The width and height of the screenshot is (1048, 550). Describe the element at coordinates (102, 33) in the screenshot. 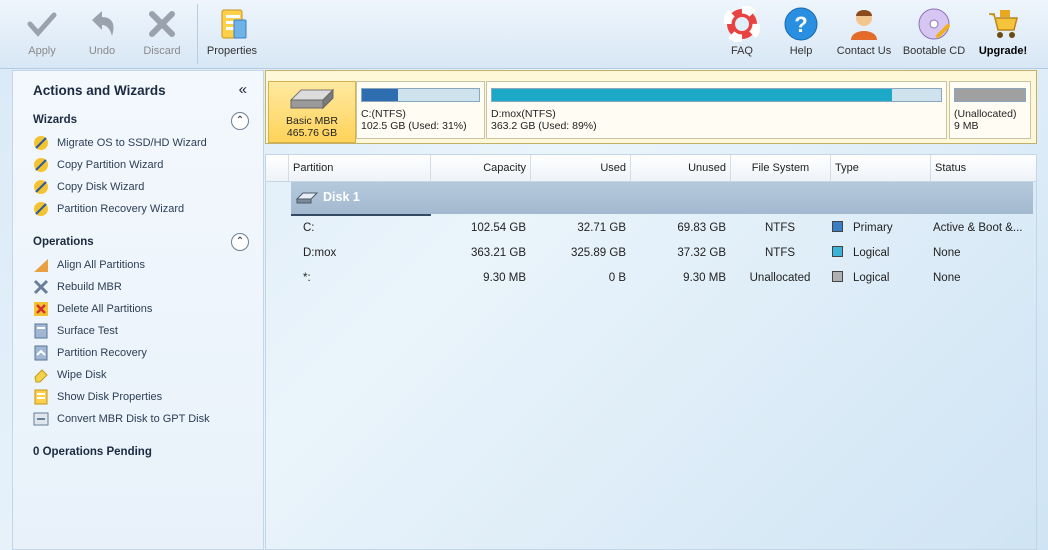

I see `undo-button: Undo` at that location.